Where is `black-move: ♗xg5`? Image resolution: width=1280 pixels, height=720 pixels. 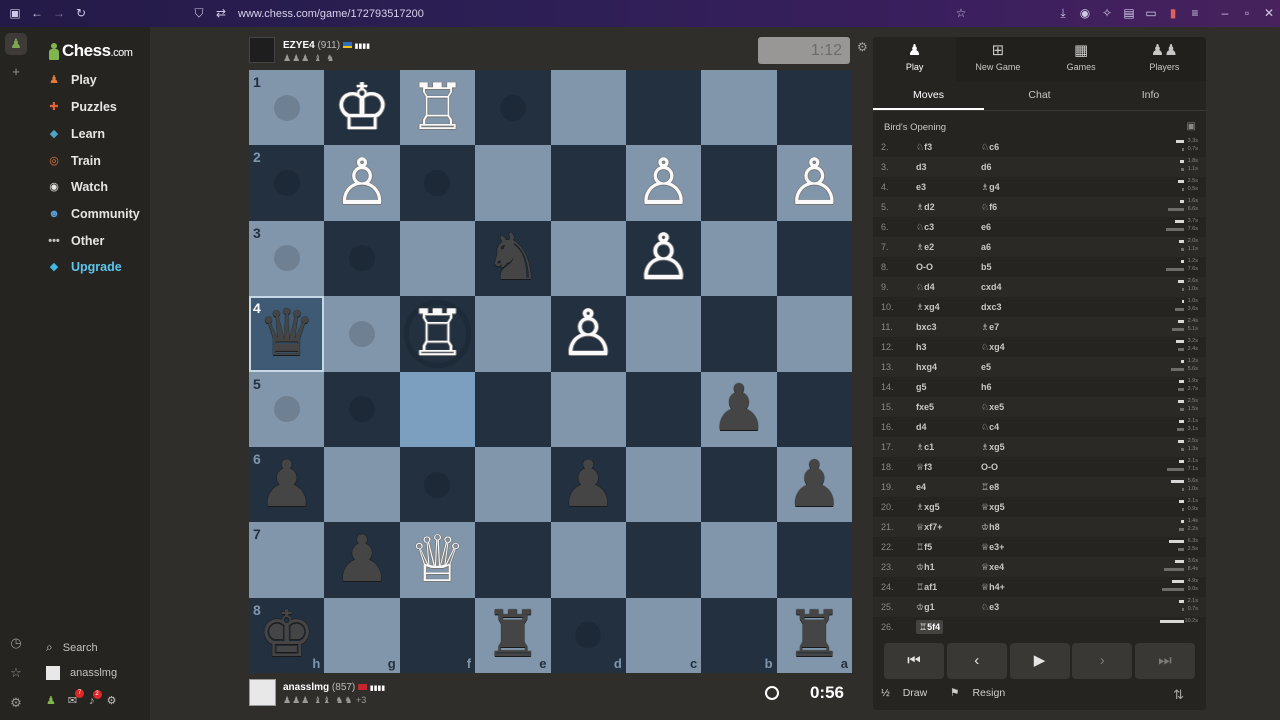
black-move: ♗xg5 is located at coordinates (993, 447).